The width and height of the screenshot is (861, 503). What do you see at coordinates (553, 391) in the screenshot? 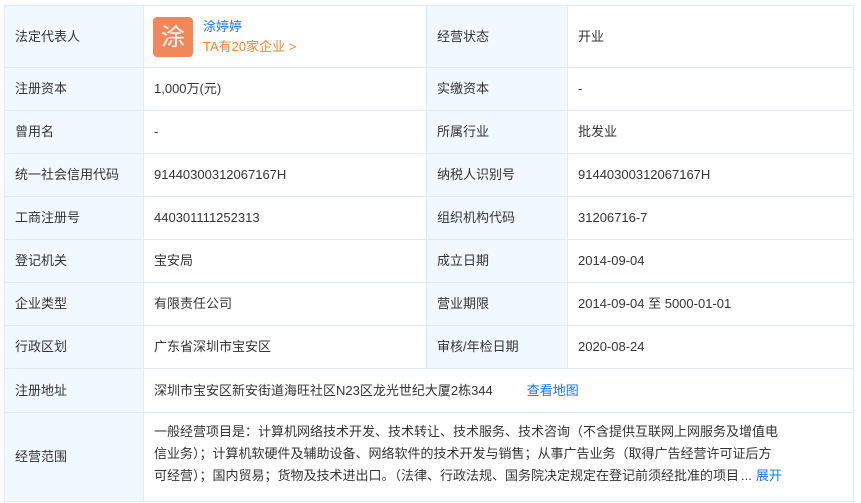
I see `view-map-link: 查看地图` at bounding box center [553, 391].